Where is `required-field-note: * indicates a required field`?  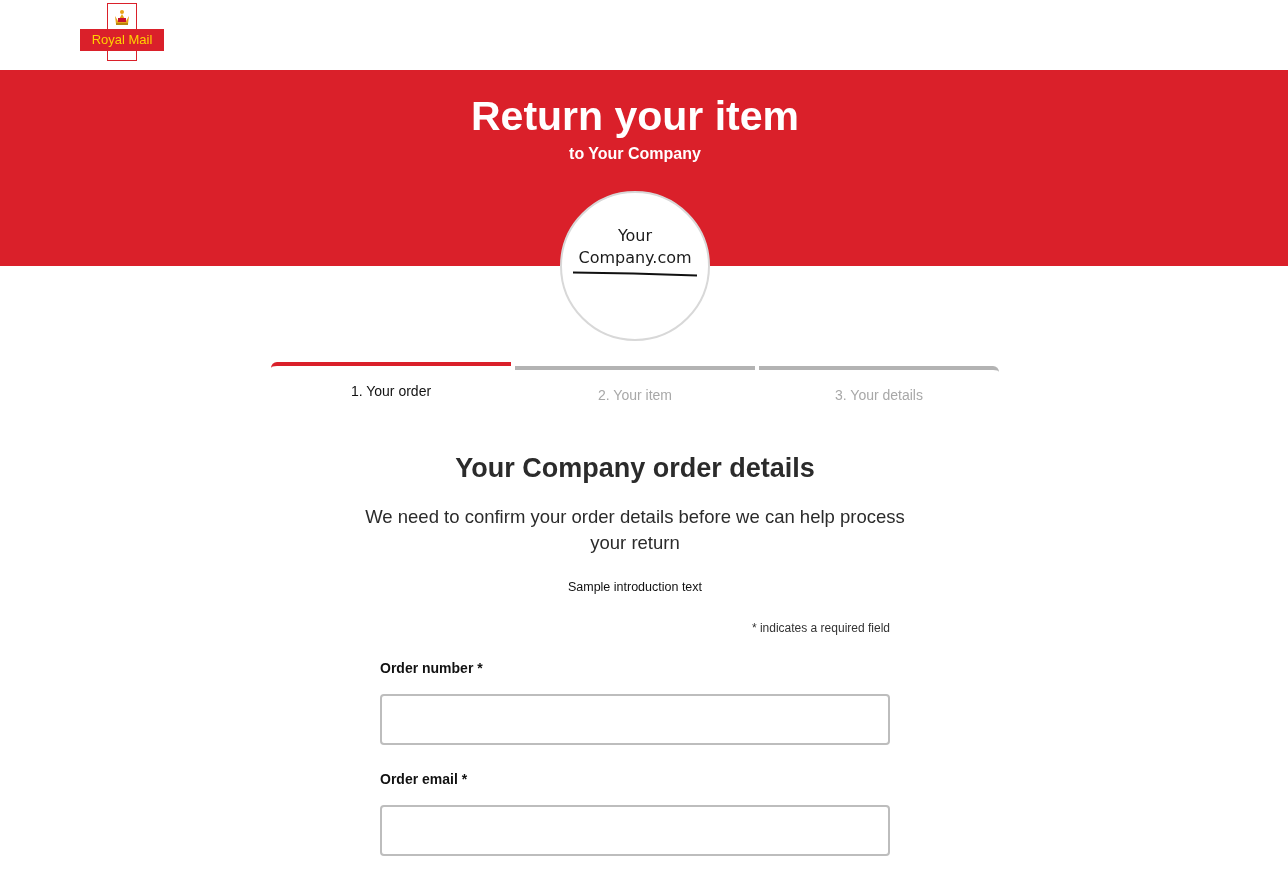 required-field-note: * indicates a required field is located at coordinates (820, 628).